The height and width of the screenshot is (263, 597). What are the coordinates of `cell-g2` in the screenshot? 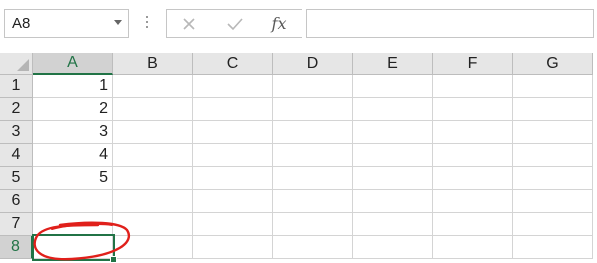 It's located at (553, 109).